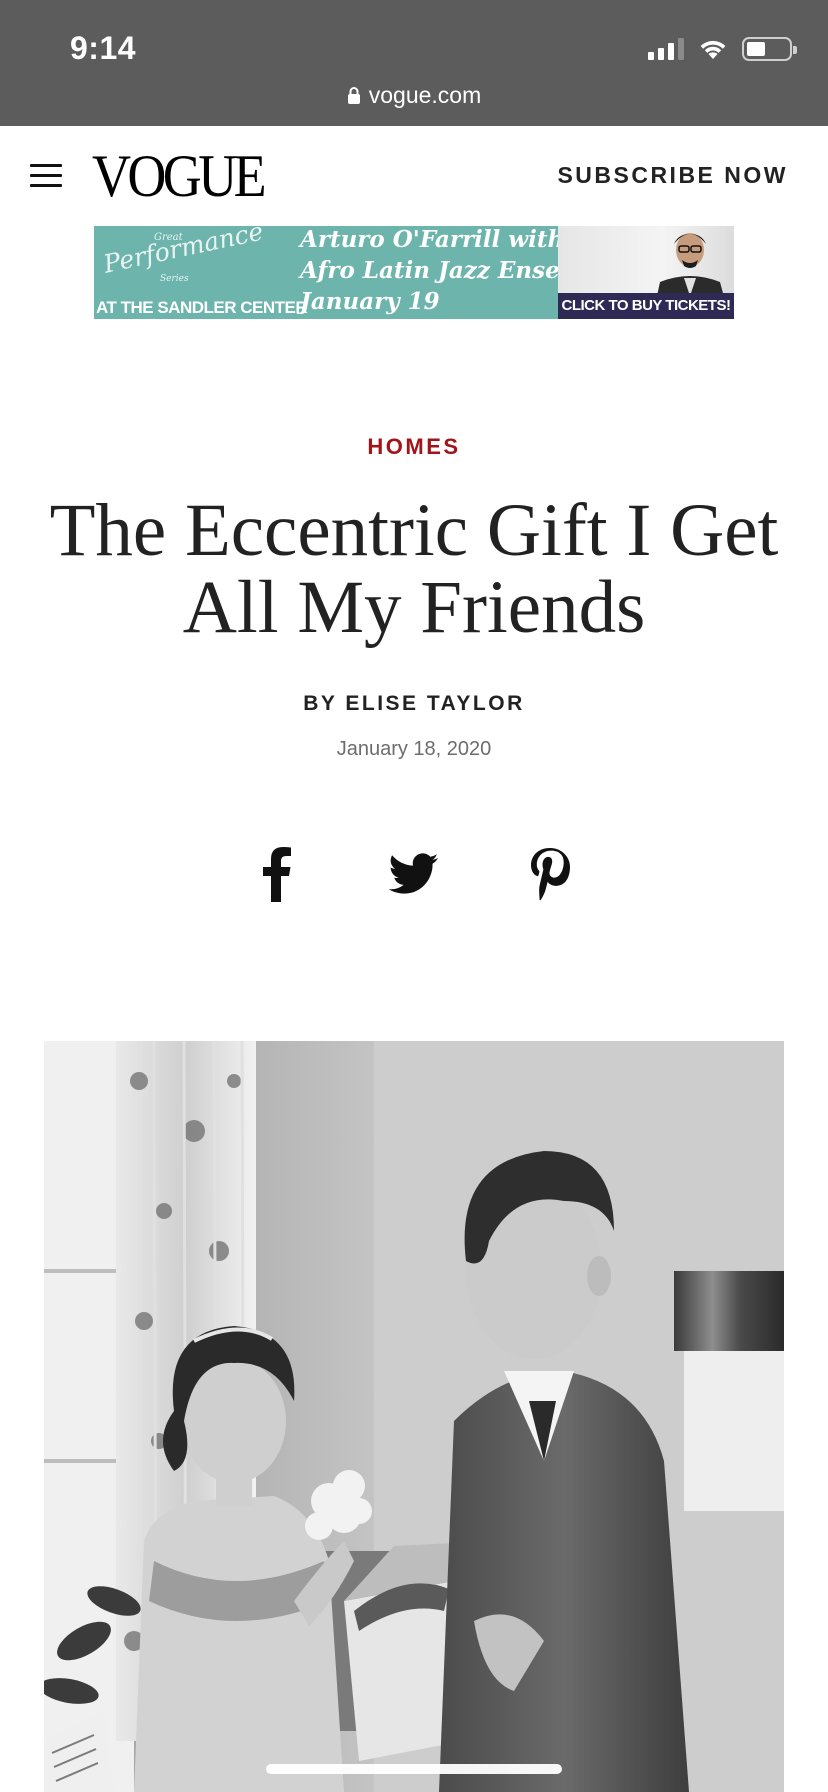  I want to click on status-time: 9:14, so click(103, 48).